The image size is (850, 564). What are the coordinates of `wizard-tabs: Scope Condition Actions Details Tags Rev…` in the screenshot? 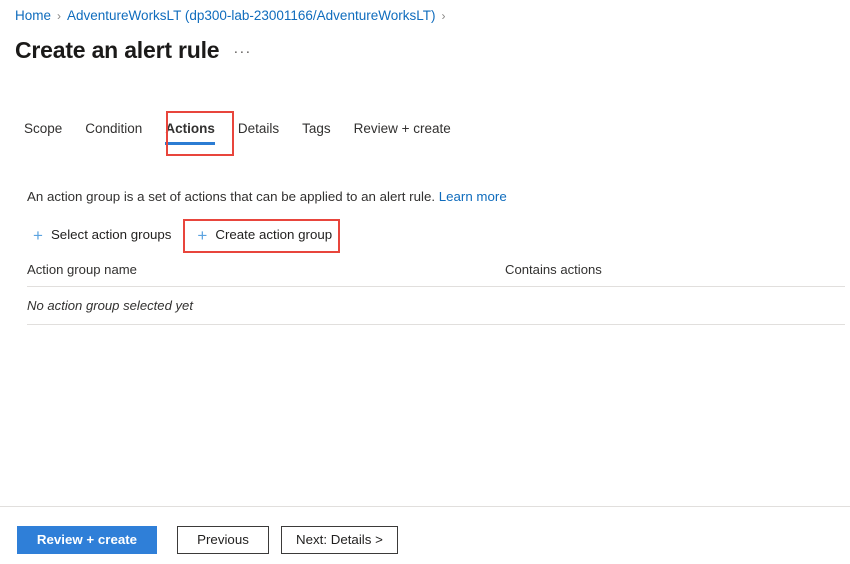 It's located at (237, 133).